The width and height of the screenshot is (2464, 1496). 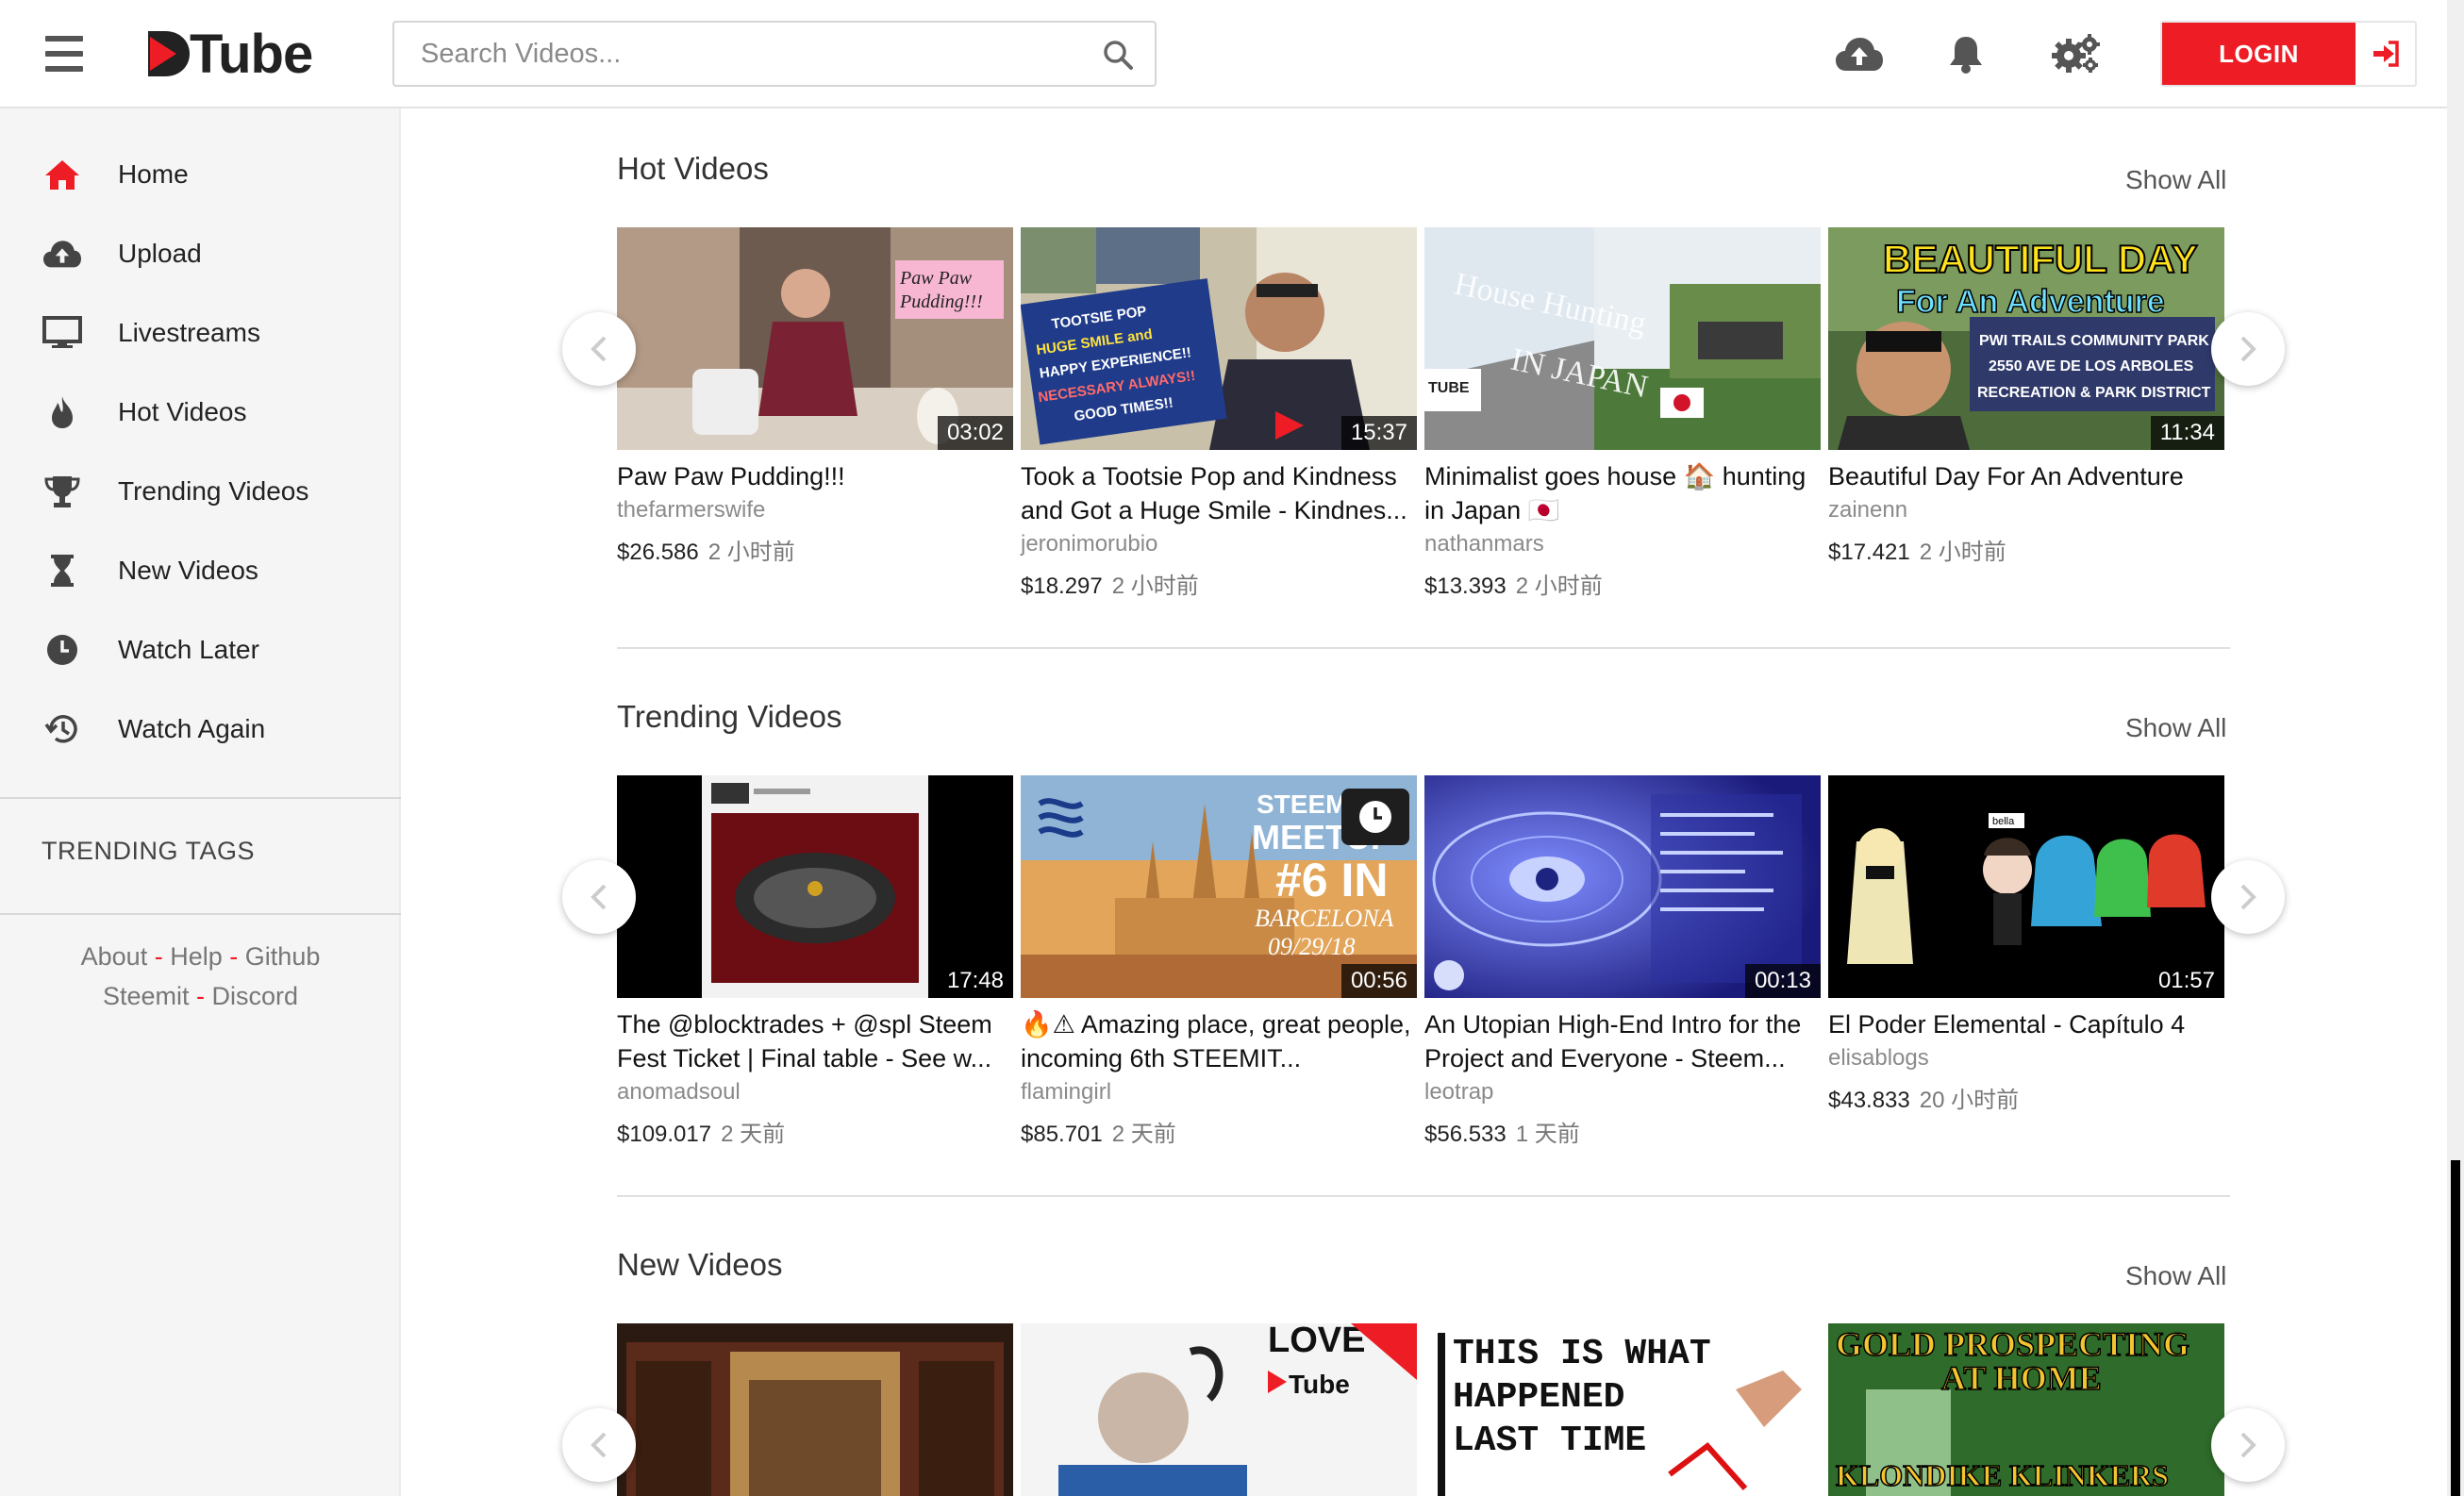 I want to click on video-price: $43.833, so click(x=1869, y=1100).